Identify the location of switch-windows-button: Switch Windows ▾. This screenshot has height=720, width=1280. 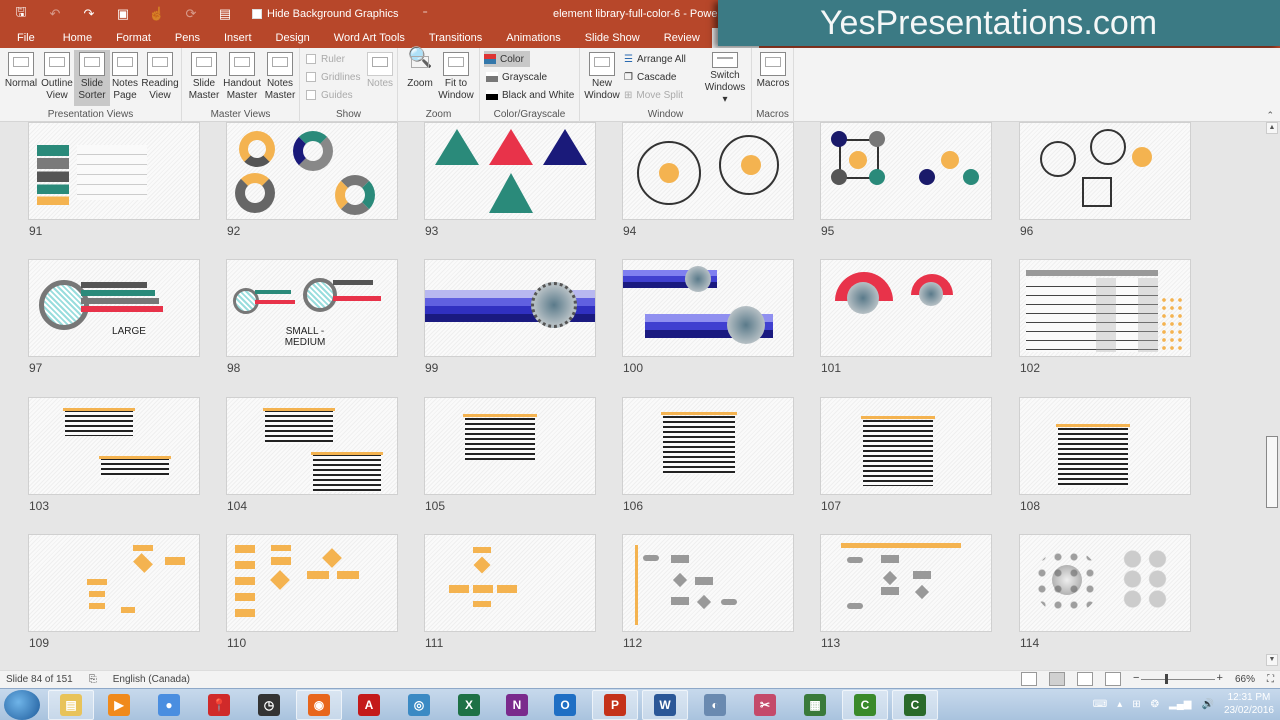
(725, 78).